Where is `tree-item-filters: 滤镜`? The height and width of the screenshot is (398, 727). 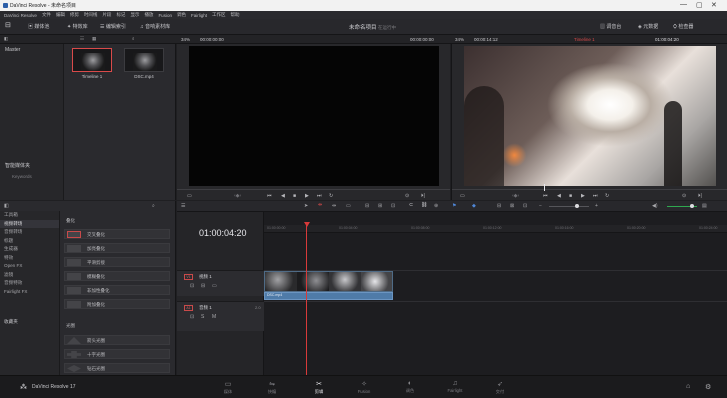
tree-item-filters: 滤镜 is located at coordinates (29, 275).